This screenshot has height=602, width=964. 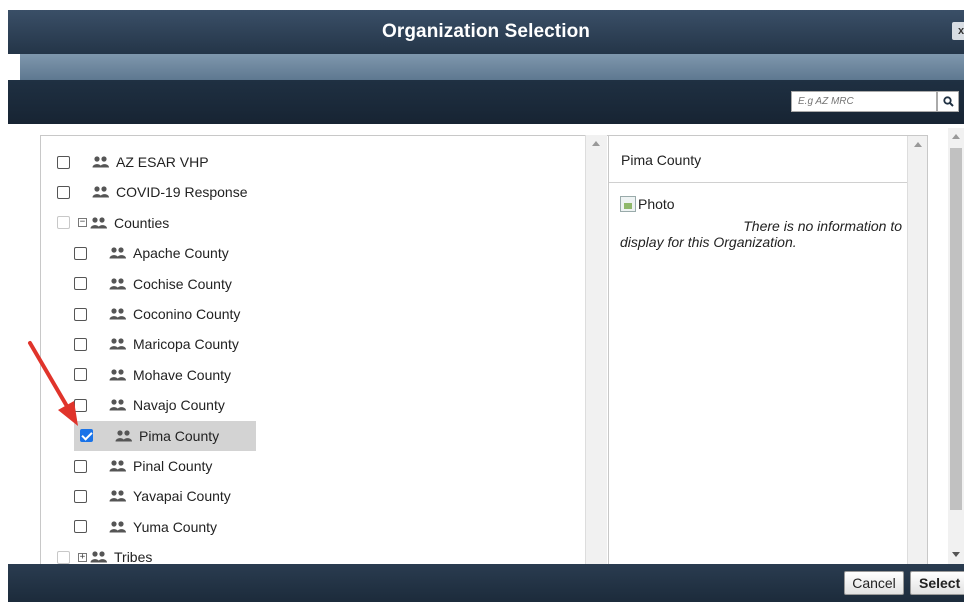 I want to click on tree-item-label: AZ ESAR VHP, so click(x=162, y=162).